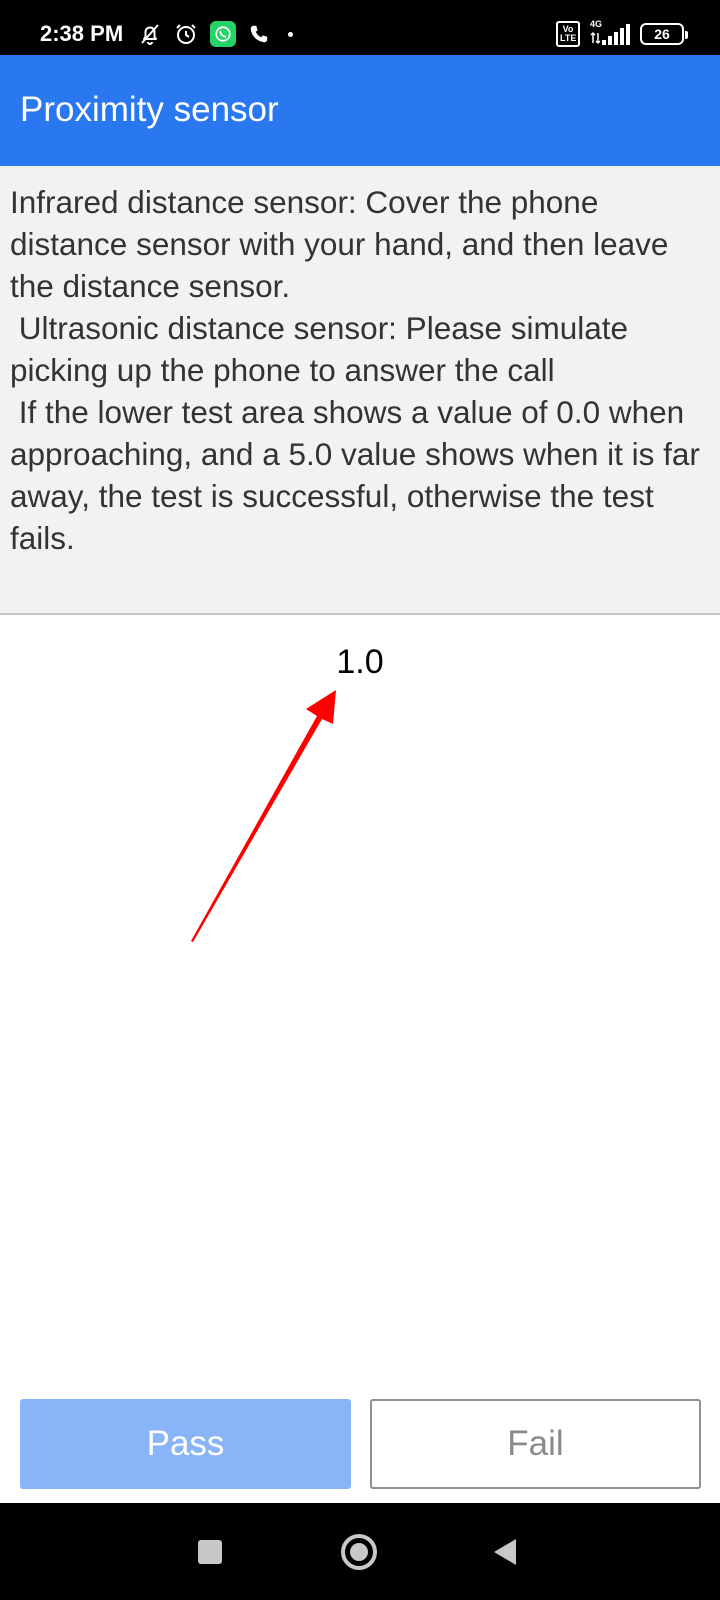  What do you see at coordinates (360, 662) in the screenshot?
I see `sensor-value: 1.0` at bounding box center [360, 662].